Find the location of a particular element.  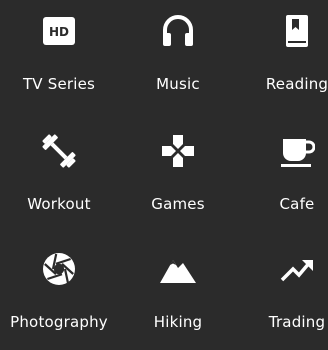

category-tv-series: HD TV Series is located at coordinates (59, 57).